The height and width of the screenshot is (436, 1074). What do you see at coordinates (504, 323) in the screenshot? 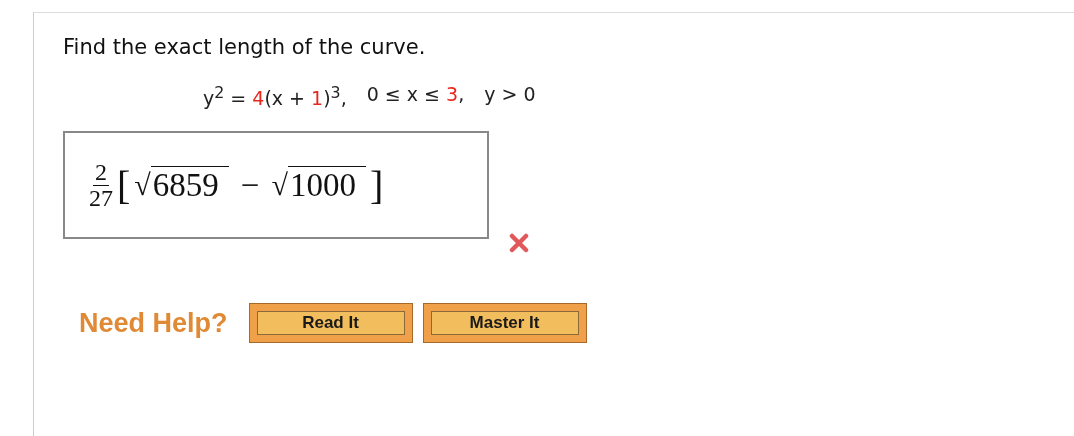
I see `help-button: Master It` at bounding box center [504, 323].